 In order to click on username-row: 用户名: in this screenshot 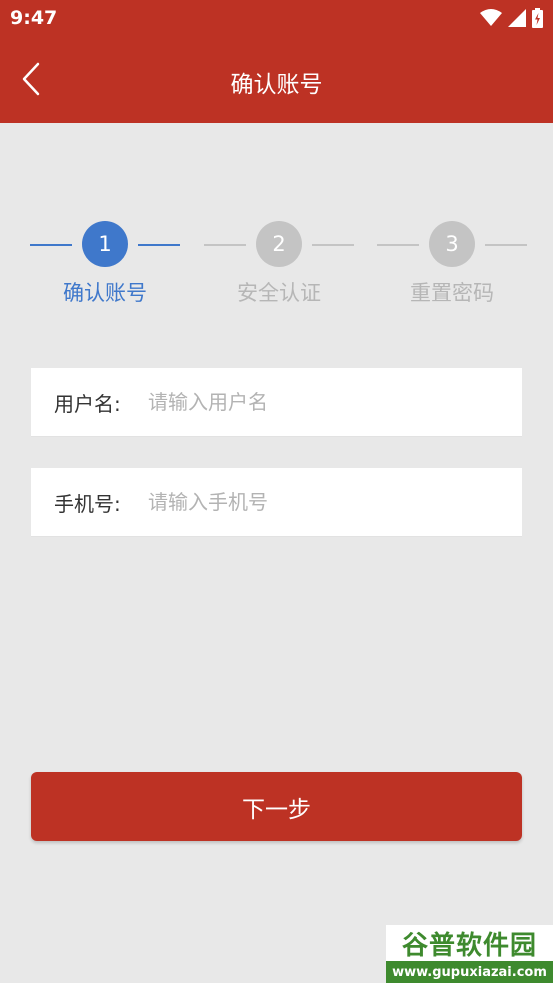, I will do `click(276, 402)`.